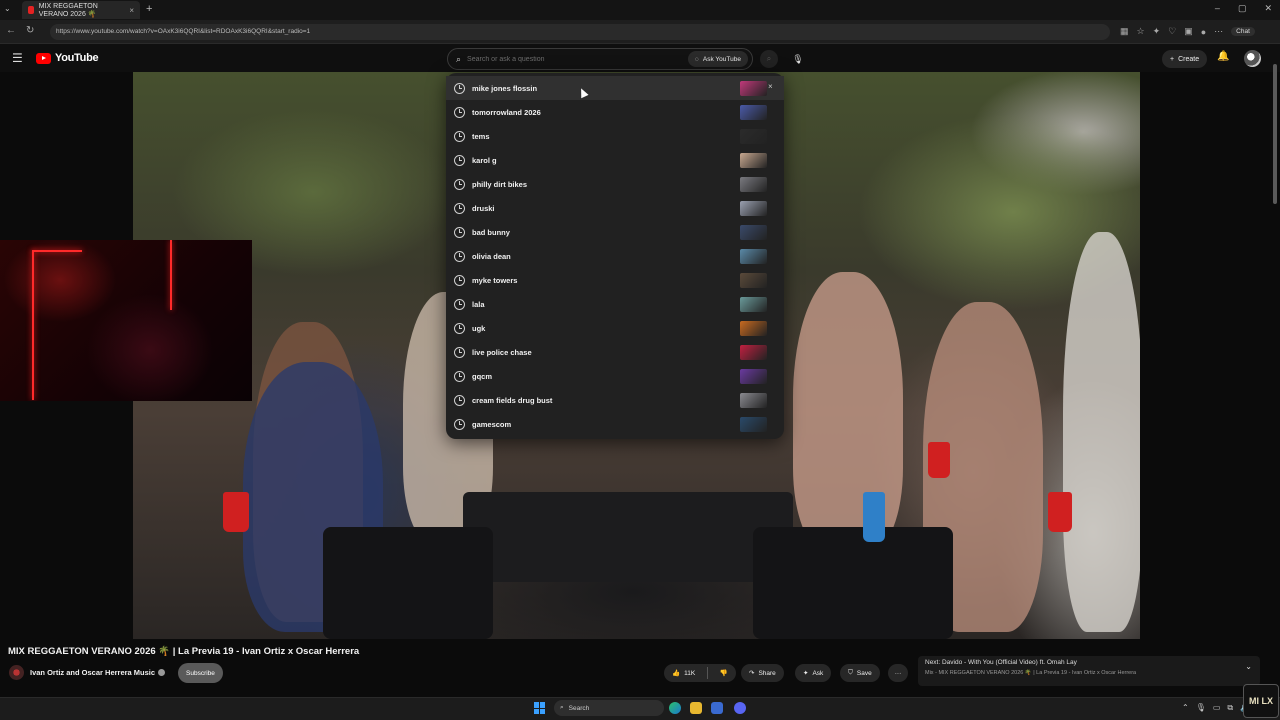 The width and height of the screenshot is (1280, 720). I want to click on search-submit-button: ⌕, so click(769, 59).